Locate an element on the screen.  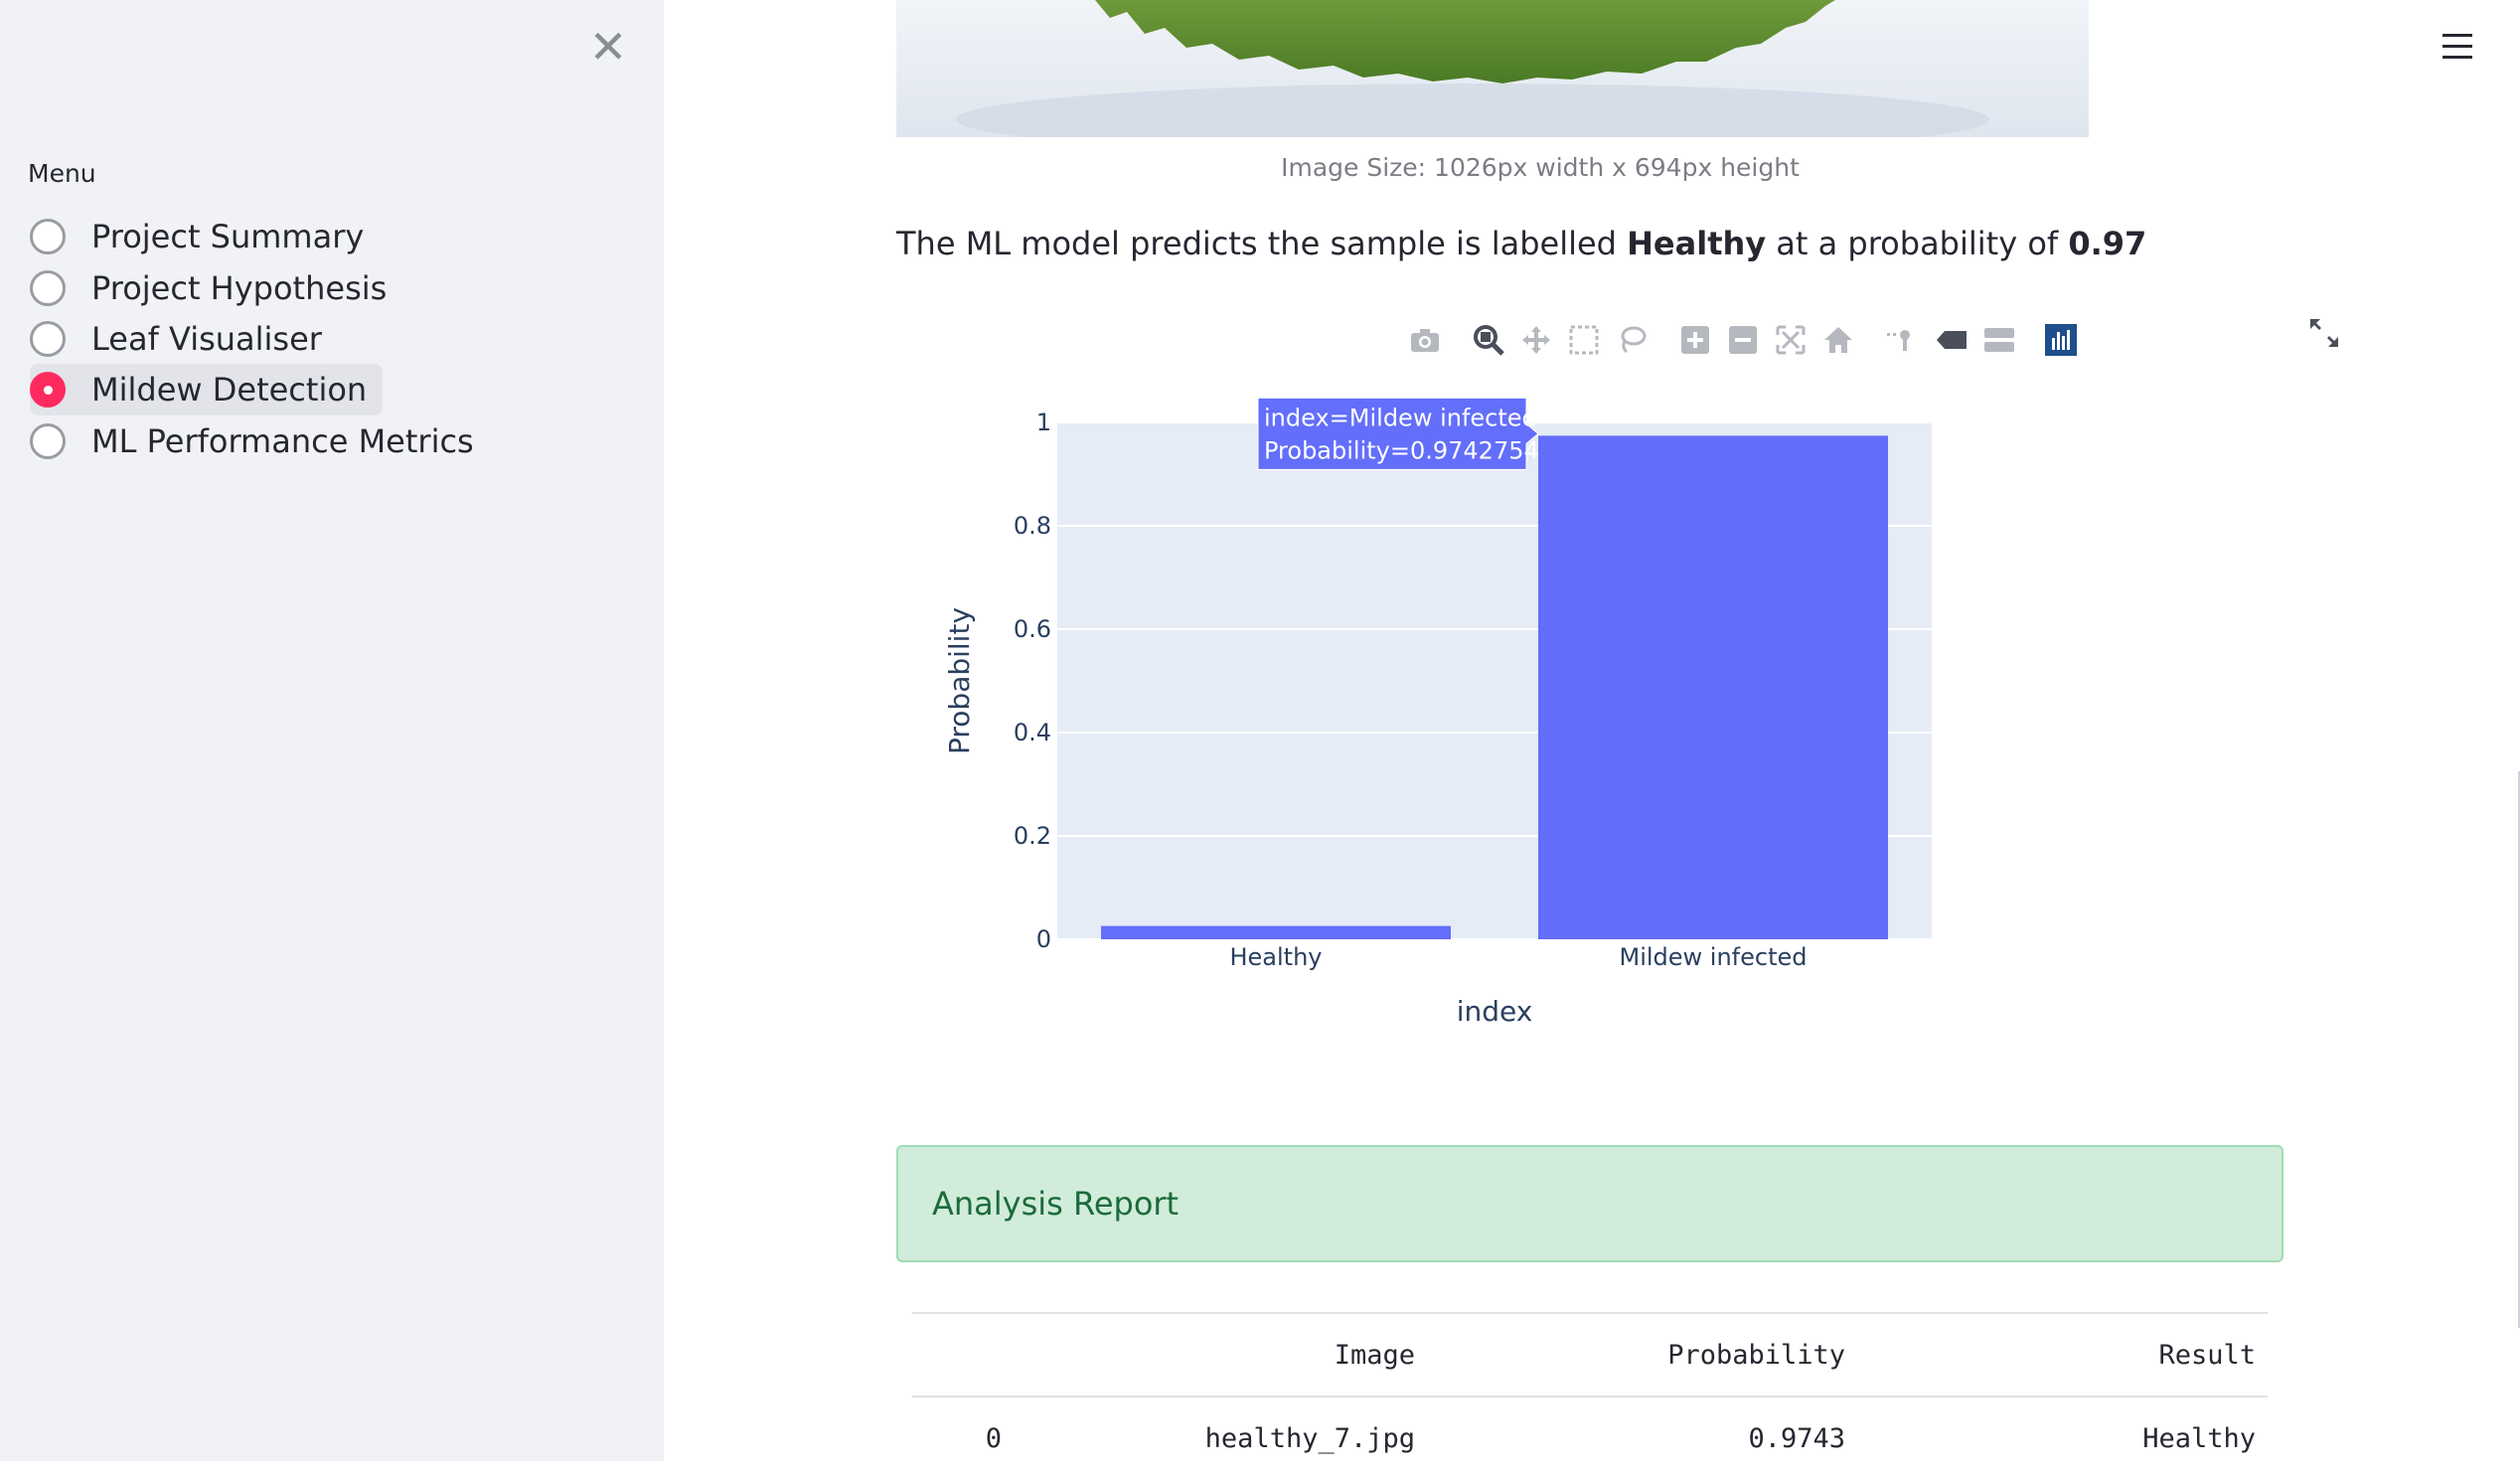
lasso-icon is located at coordinates (1632, 340).